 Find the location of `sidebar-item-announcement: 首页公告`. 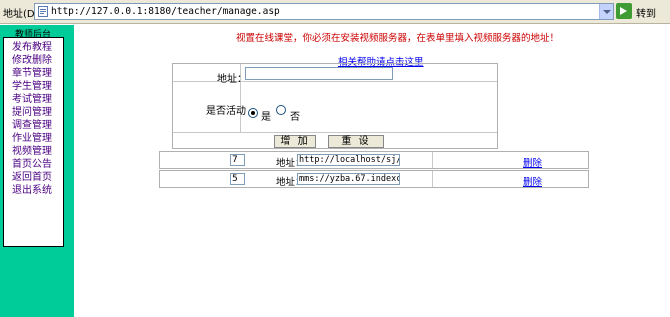

sidebar-item-announcement: 首页公告 is located at coordinates (32, 165).